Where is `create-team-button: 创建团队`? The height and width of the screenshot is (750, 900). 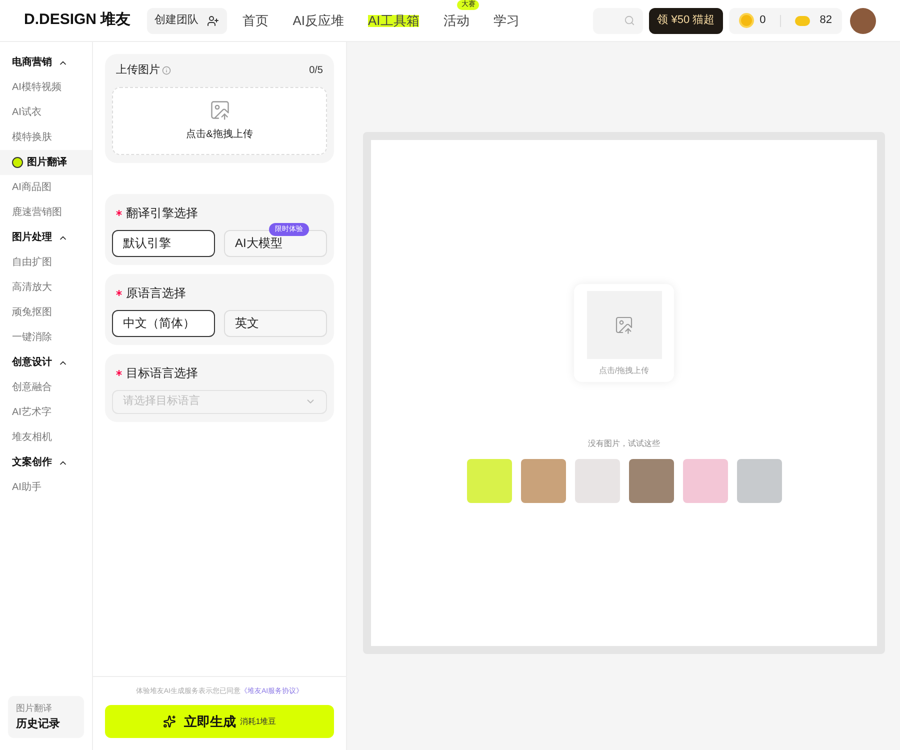
create-team-button: 创建团队 is located at coordinates (186, 21).